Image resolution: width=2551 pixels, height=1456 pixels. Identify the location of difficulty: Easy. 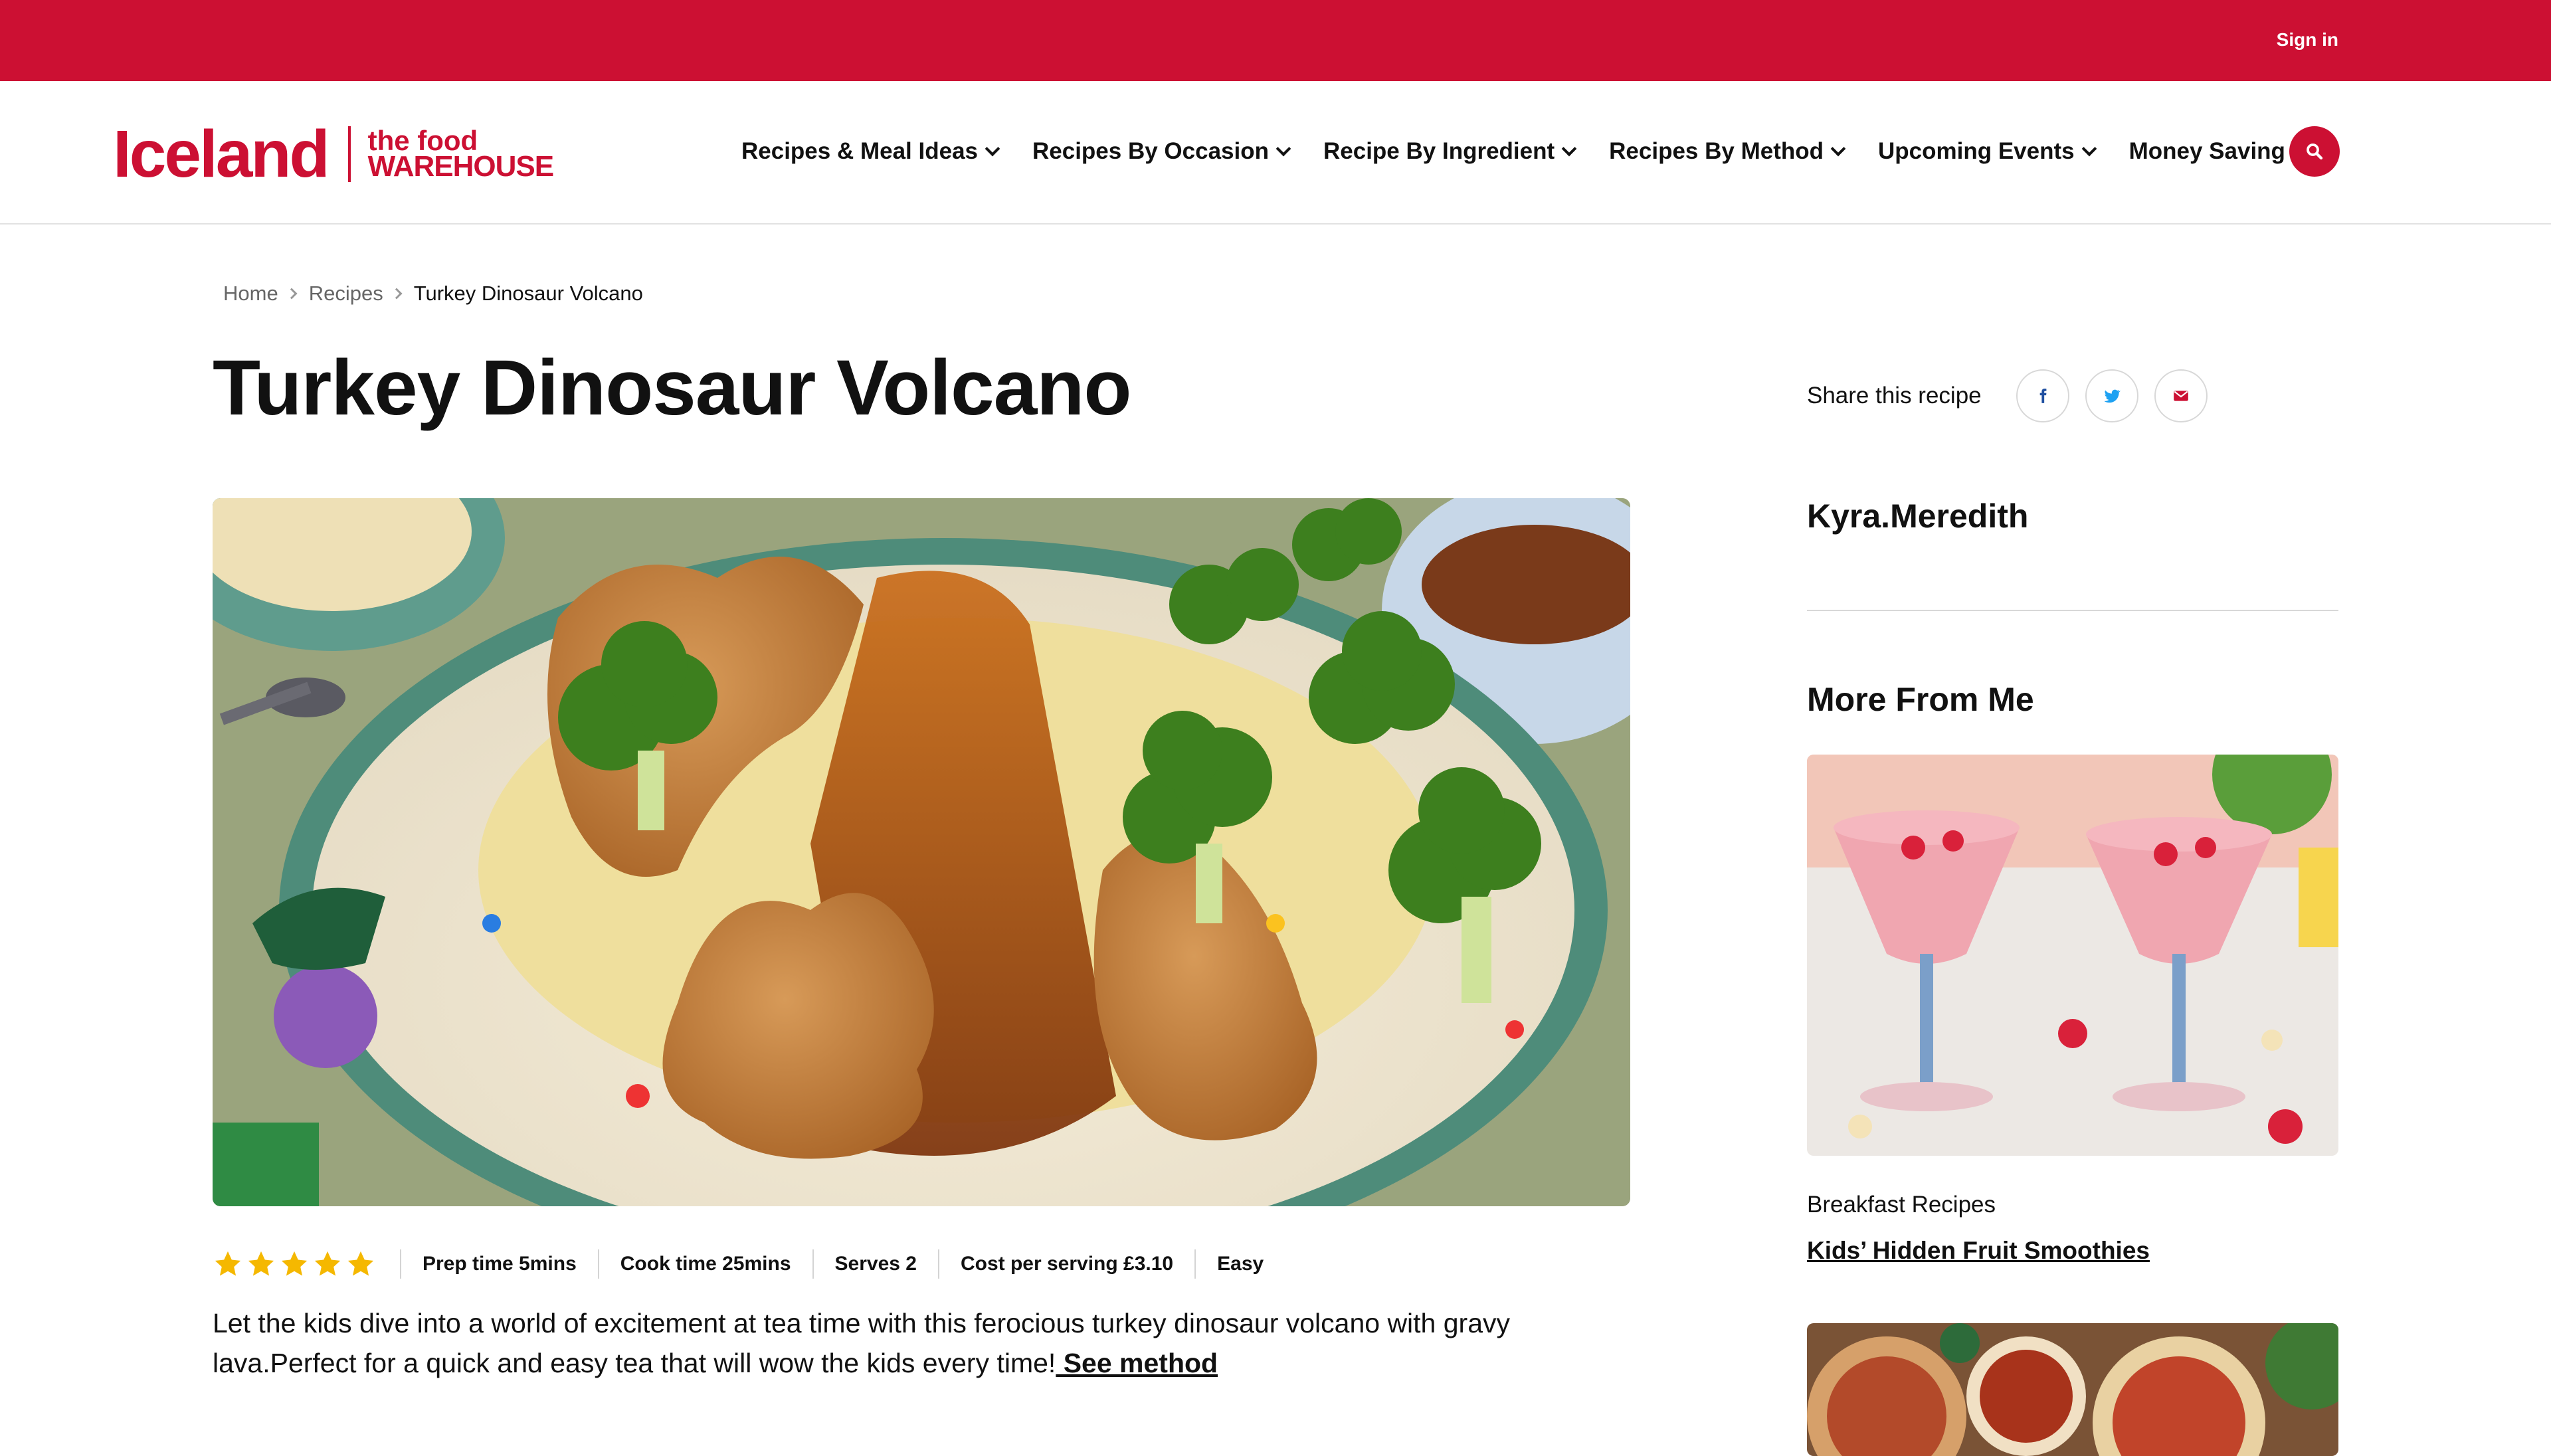
(1239, 1264).